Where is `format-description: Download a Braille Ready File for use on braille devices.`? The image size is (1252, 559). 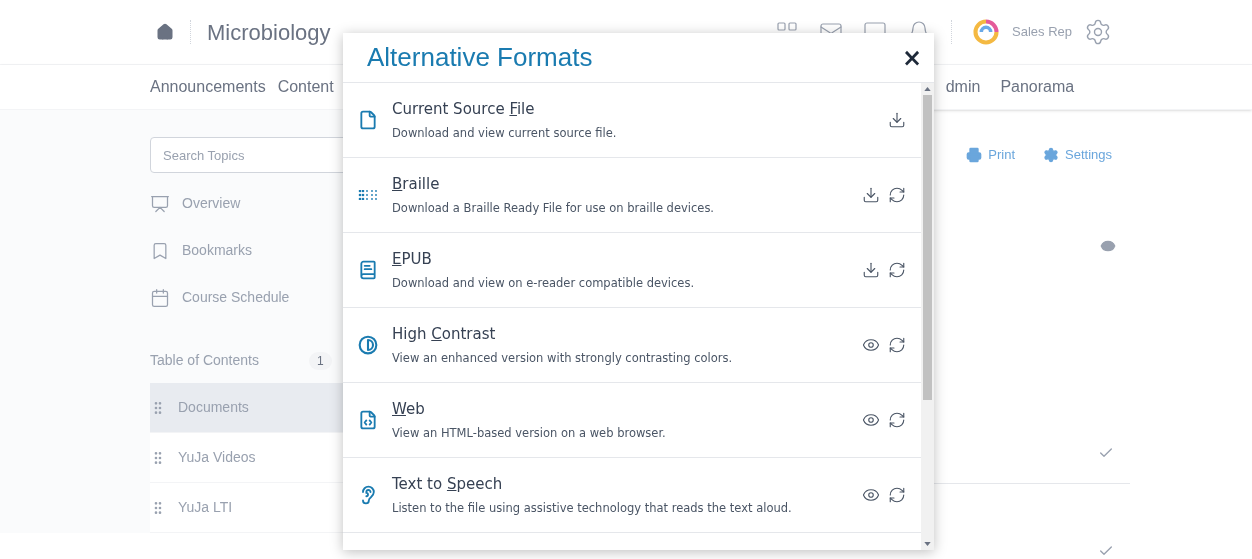
format-description: Download a Braille Ready File for use on braille devices. is located at coordinates (554, 208).